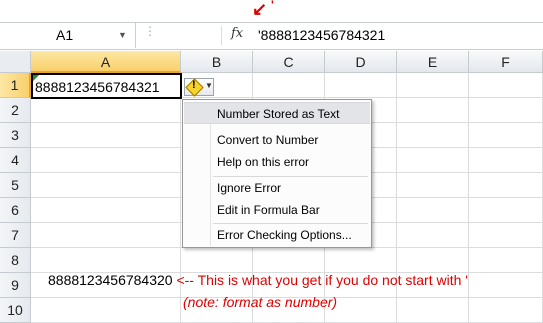 Image resolution: width=543 pixels, height=323 pixels. I want to click on menu-item-convert-to-number: Convert to Number, so click(277, 140).